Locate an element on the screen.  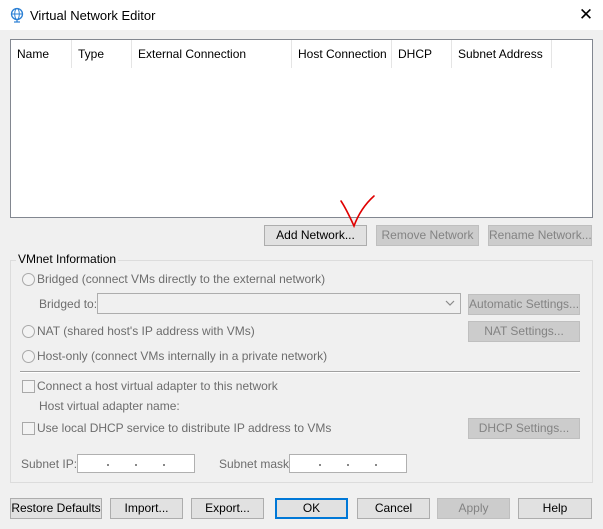
chevron-down-icon is located at coordinates (450, 303).